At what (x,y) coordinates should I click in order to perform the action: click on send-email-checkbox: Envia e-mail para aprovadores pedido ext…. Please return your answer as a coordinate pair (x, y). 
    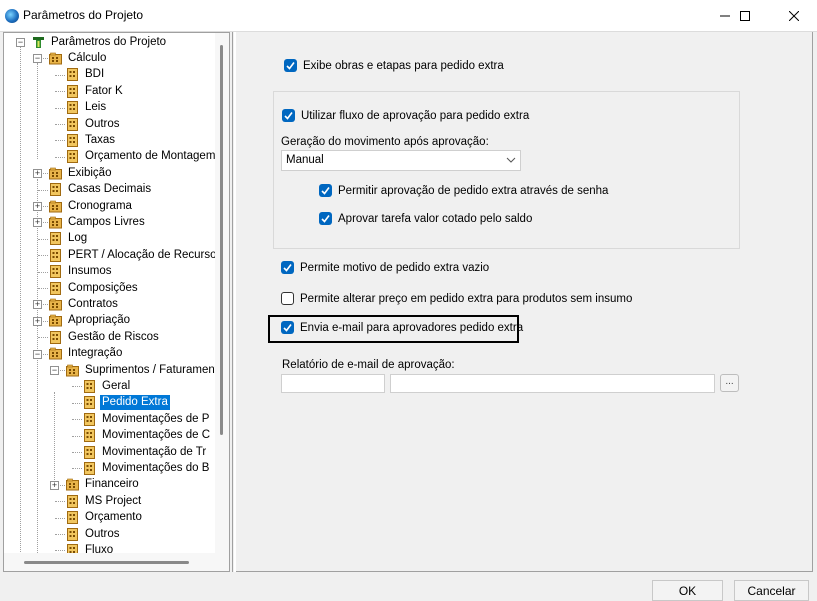
    Looking at the image, I should click on (402, 327).